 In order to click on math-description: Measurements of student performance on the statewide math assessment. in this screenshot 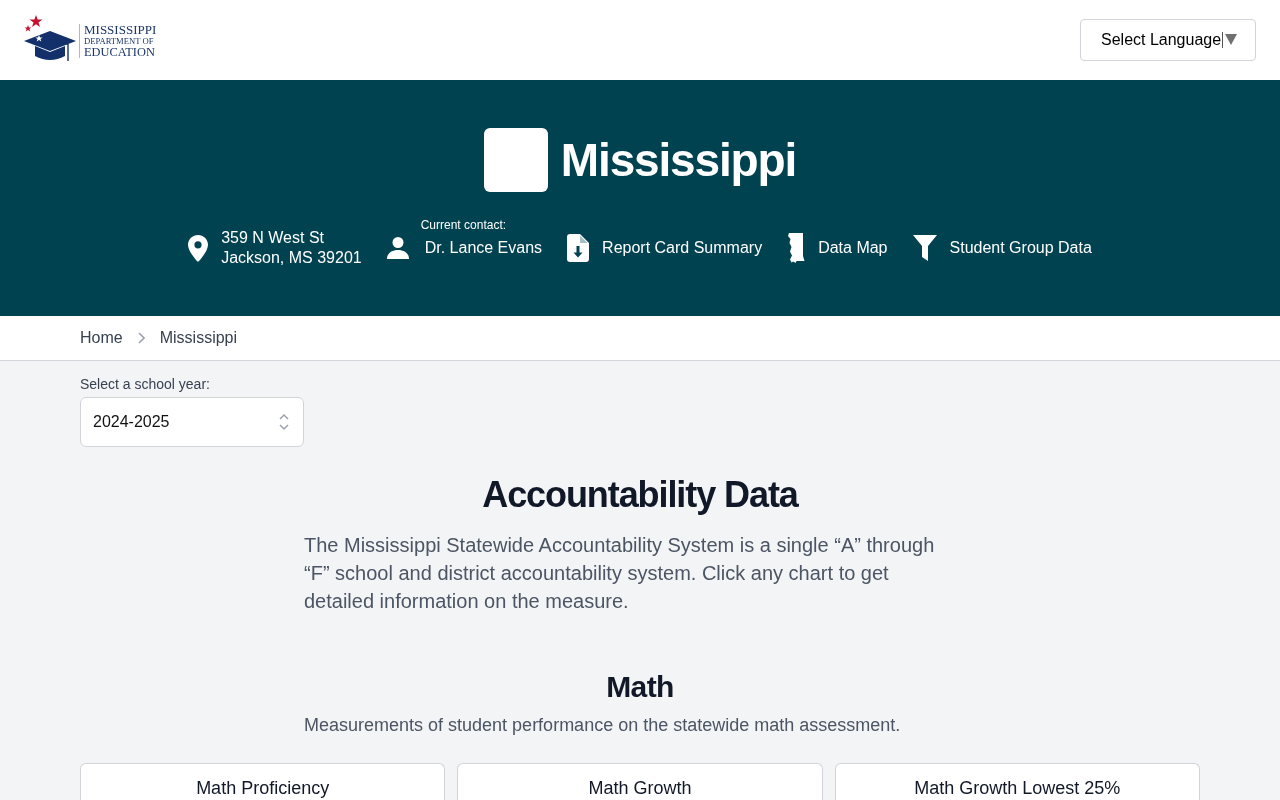, I will do `click(603, 725)`.